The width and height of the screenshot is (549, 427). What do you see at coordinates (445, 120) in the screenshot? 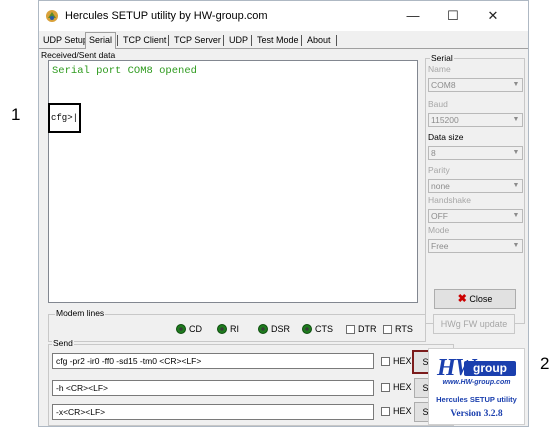
I see `baud-value: 115200` at bounding box center [445, 120].